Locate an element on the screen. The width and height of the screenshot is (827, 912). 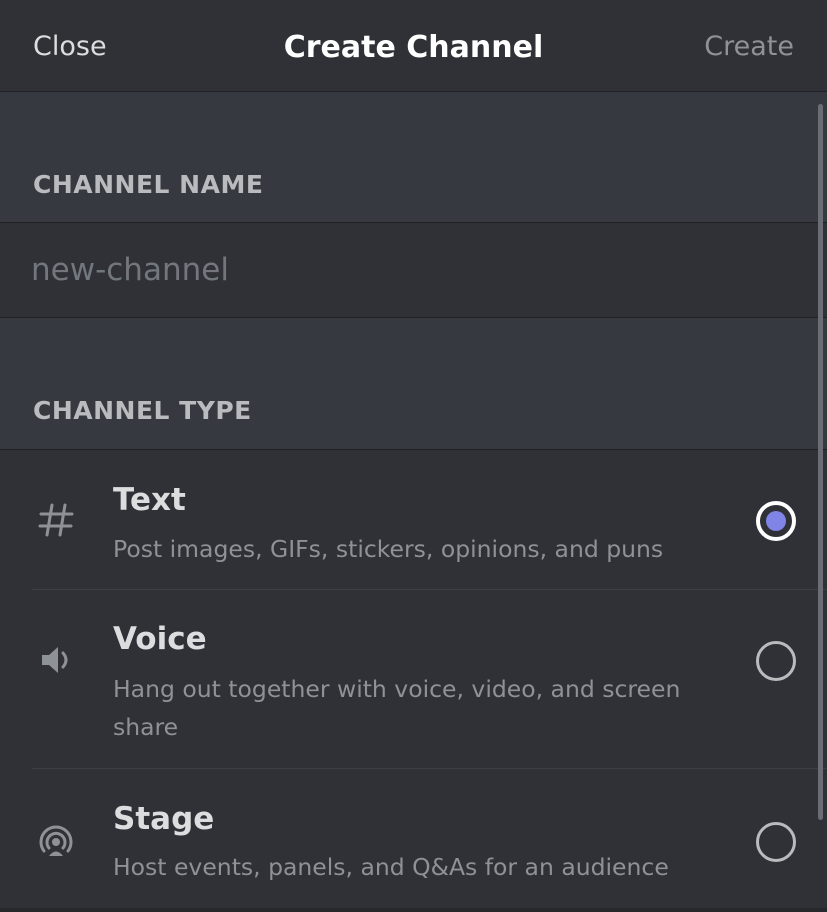
speaker-icon is located at coordinates (56, 660).